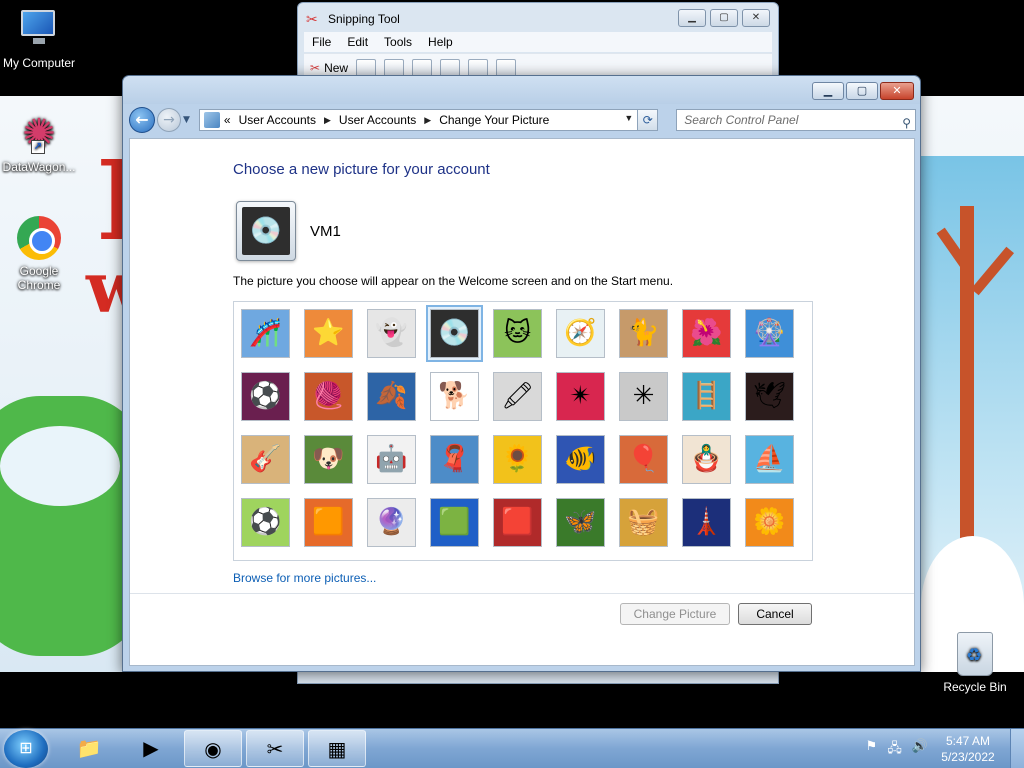  Describe the element at coordinates (769, 396) in the screenshot. I see `picture-option-origami-crane: 🕊` at that location.